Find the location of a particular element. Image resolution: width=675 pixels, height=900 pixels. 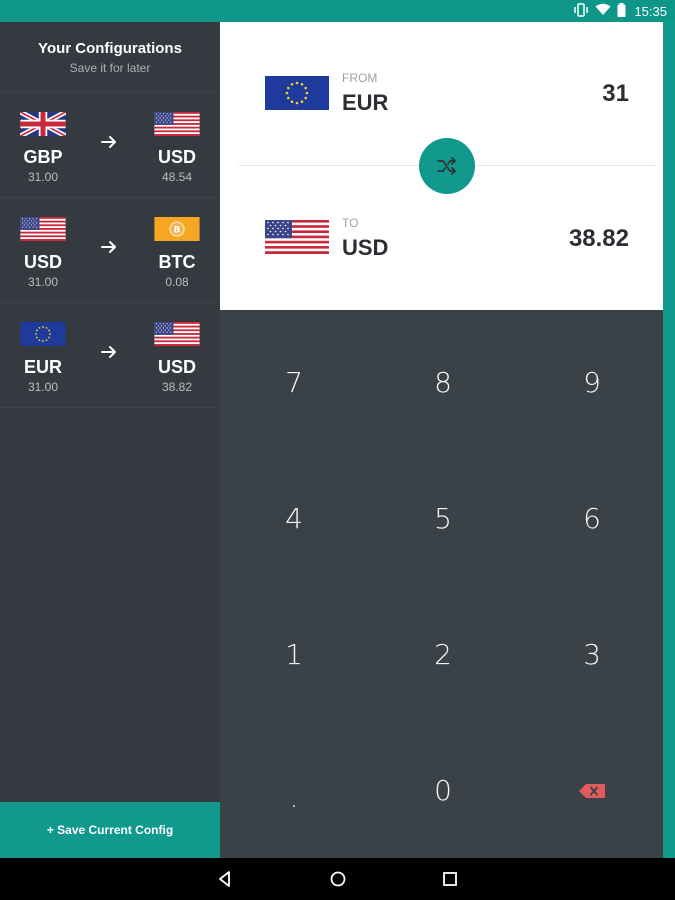

key-5: 5 is located at coordinates (443, 518).